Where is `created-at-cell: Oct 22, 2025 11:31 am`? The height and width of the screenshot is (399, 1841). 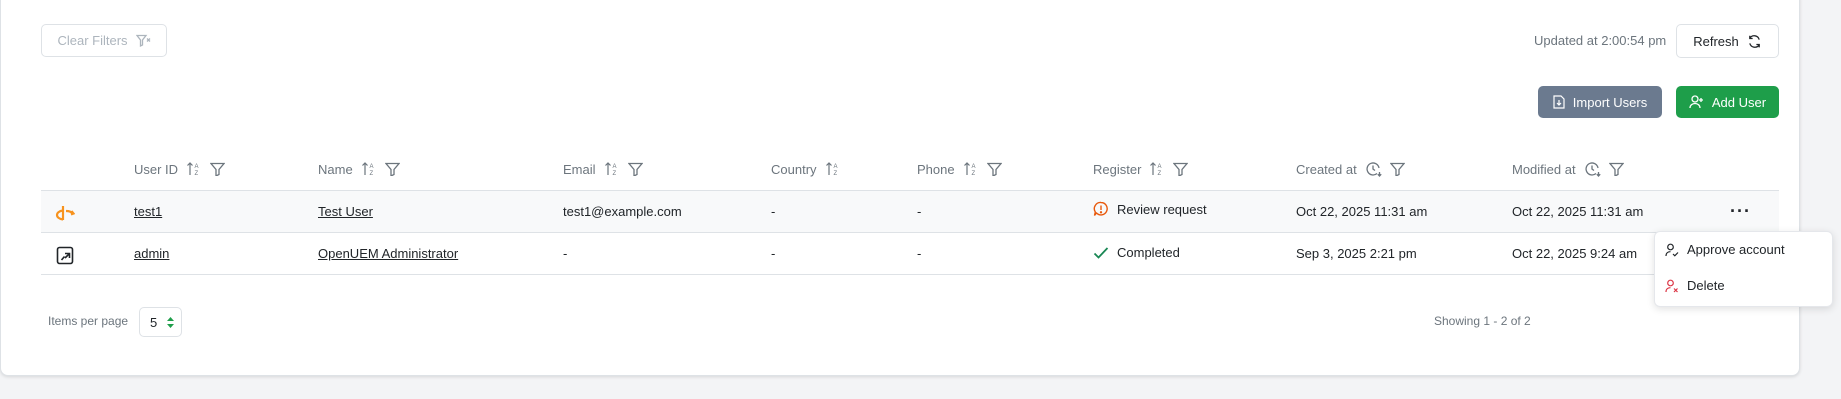
created-at-cell: Oct 22, 2025 11:31 am is located at coordinates (1362, 211).